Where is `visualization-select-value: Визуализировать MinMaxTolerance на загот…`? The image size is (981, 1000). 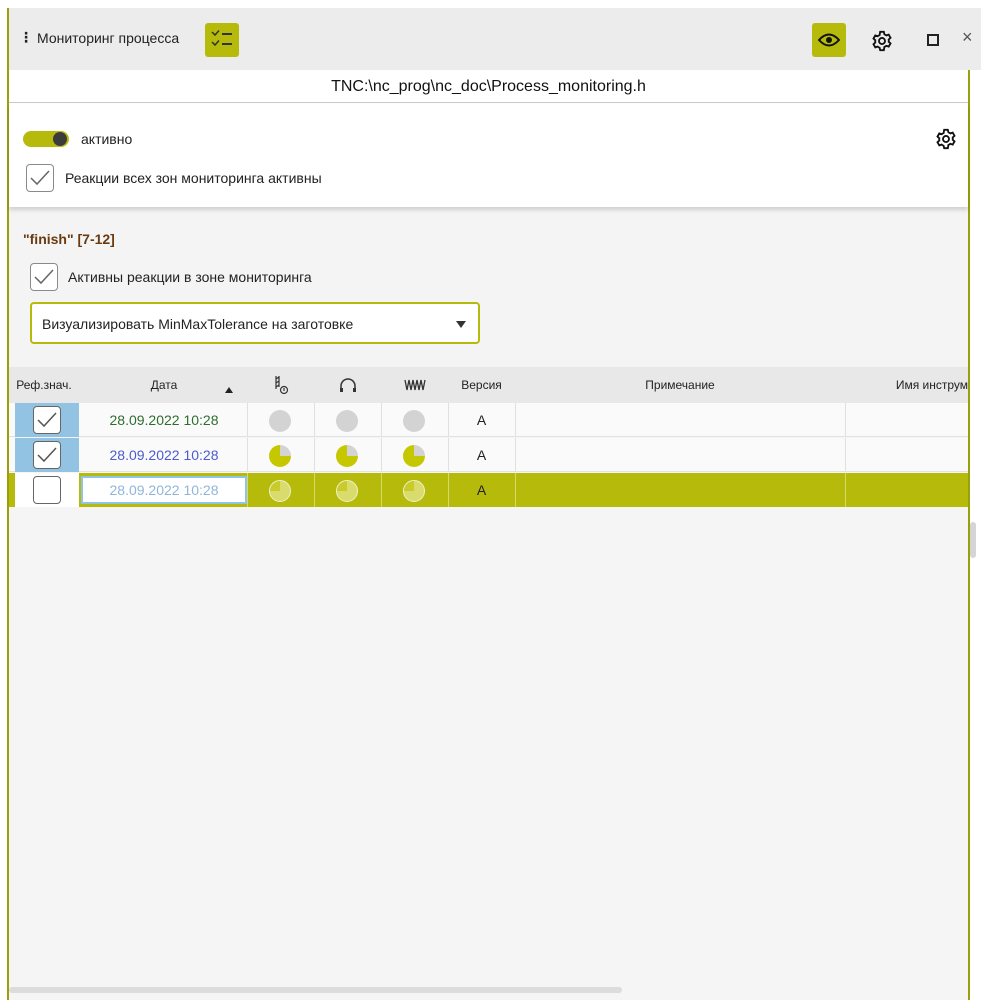 visualization-select-value: Визуализировать MinMaxTolerance на загот… is located at coordinates (198, 324).